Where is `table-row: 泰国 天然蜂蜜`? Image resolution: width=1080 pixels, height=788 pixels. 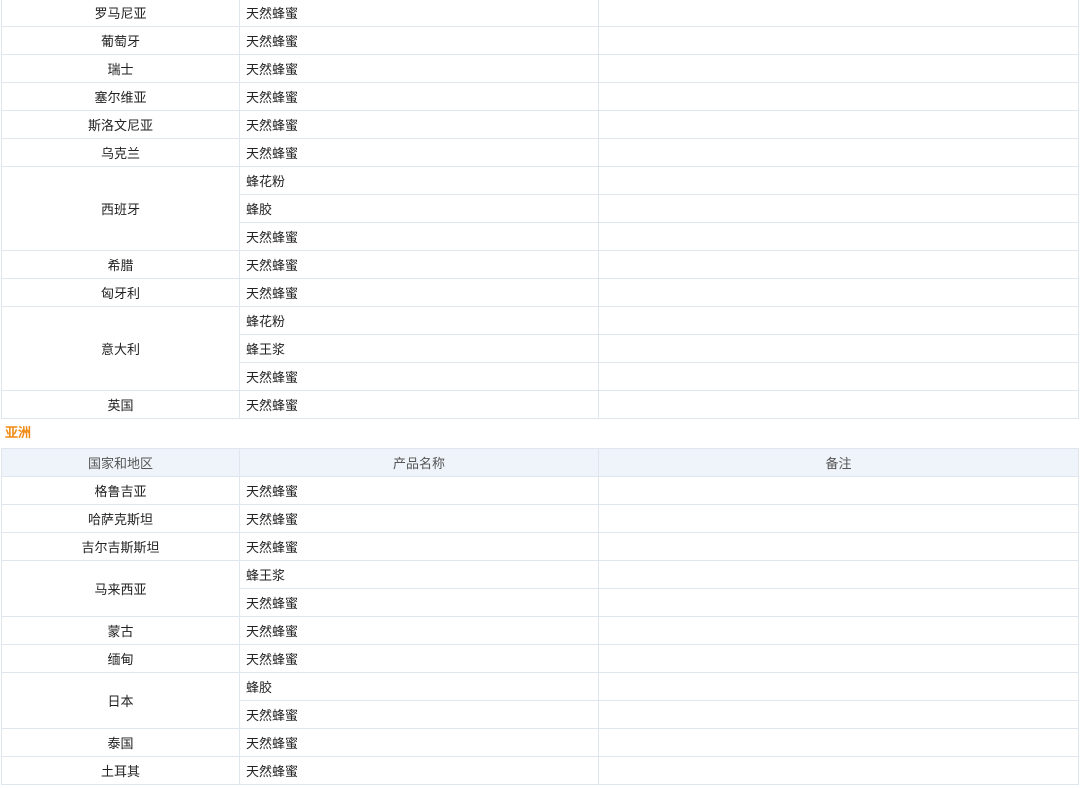 table-row: 泰国 天然蜂蜜 is located at coordinates (540, 742).